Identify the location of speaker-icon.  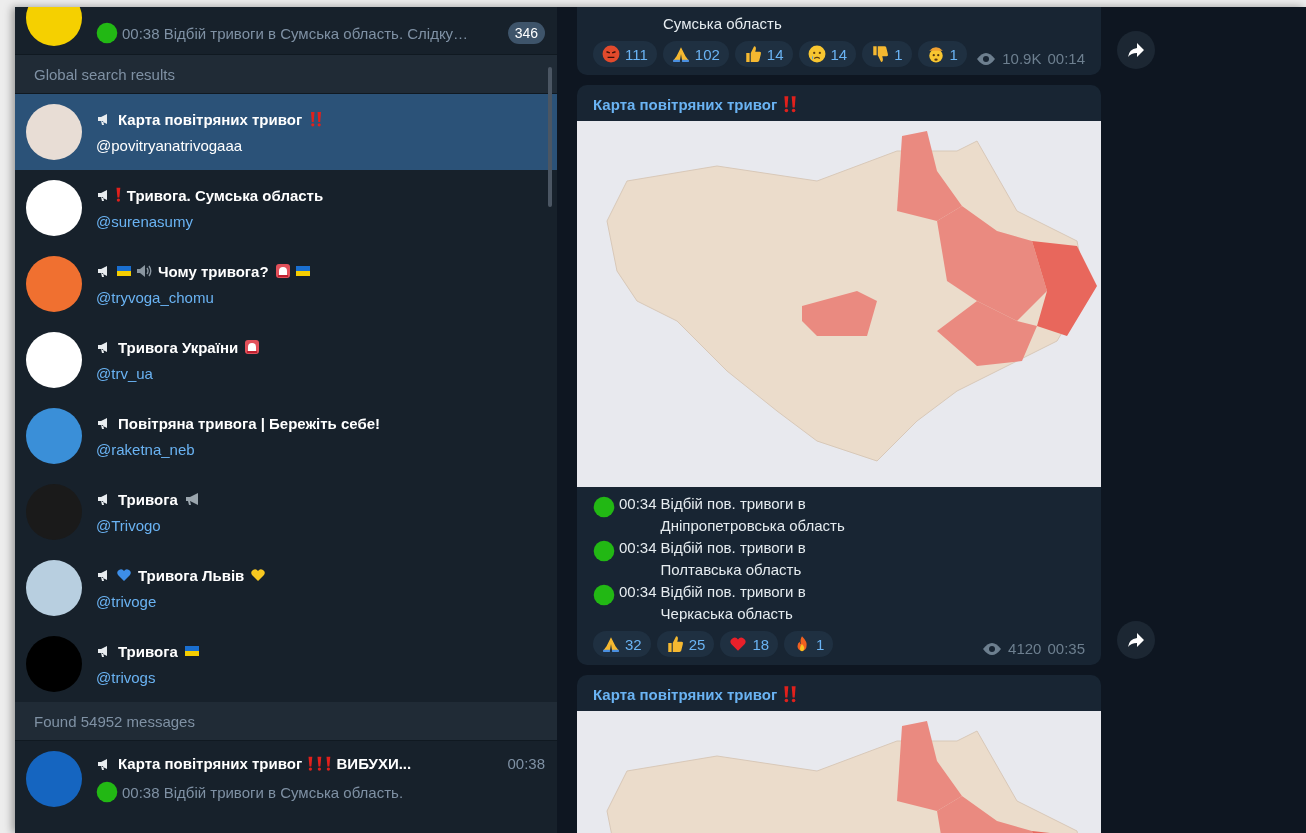
(144, 271).